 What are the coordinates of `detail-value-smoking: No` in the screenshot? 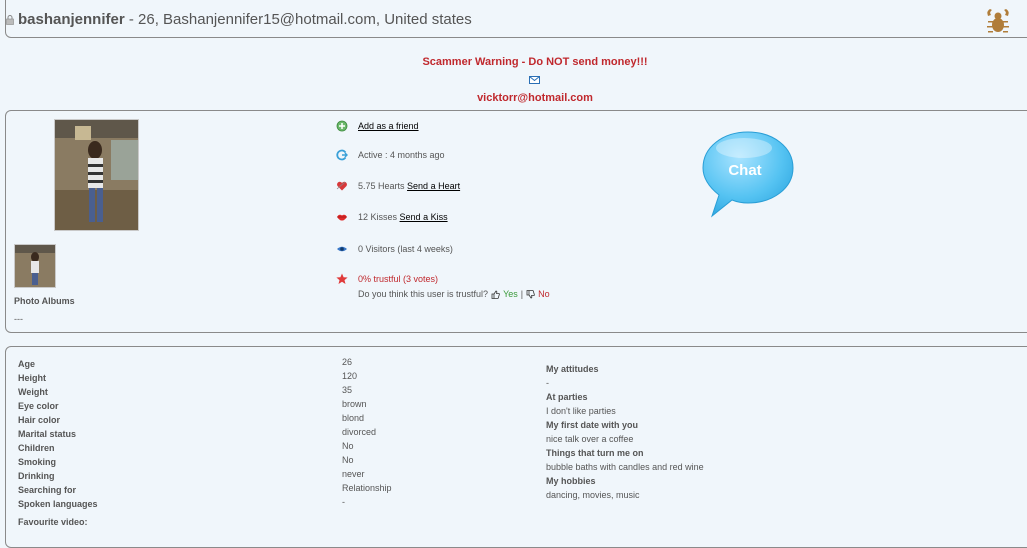 It's located at (348, 460).